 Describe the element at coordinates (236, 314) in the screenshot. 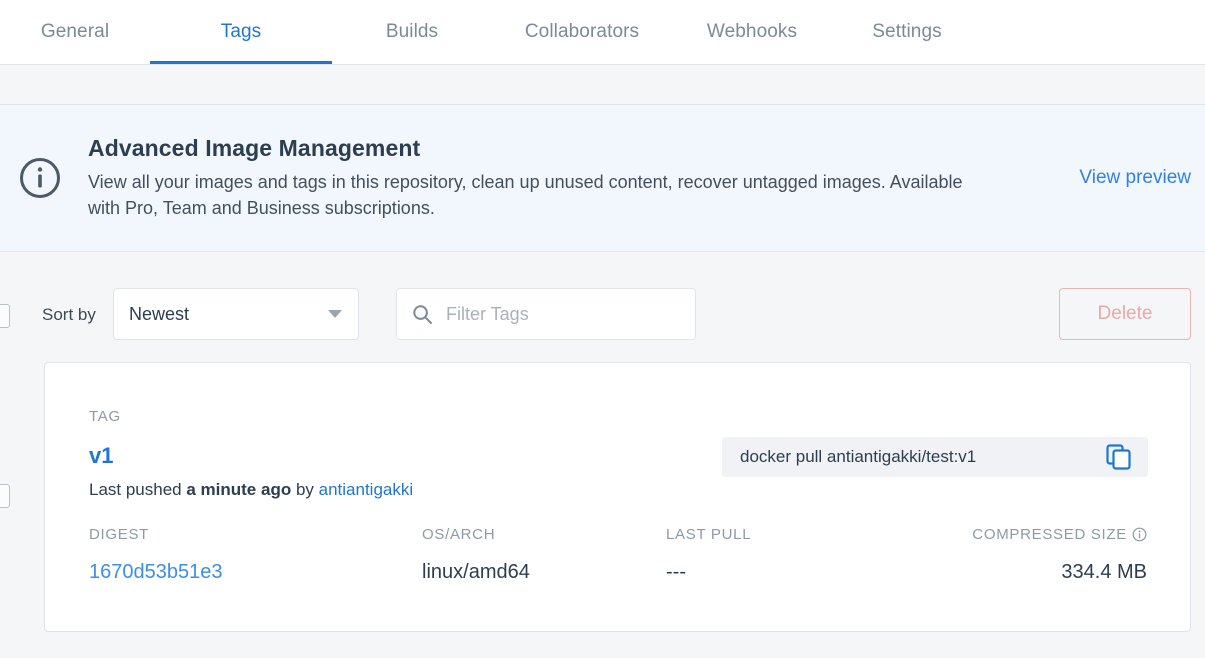

I see `sort-by-select: Newest` at that location.